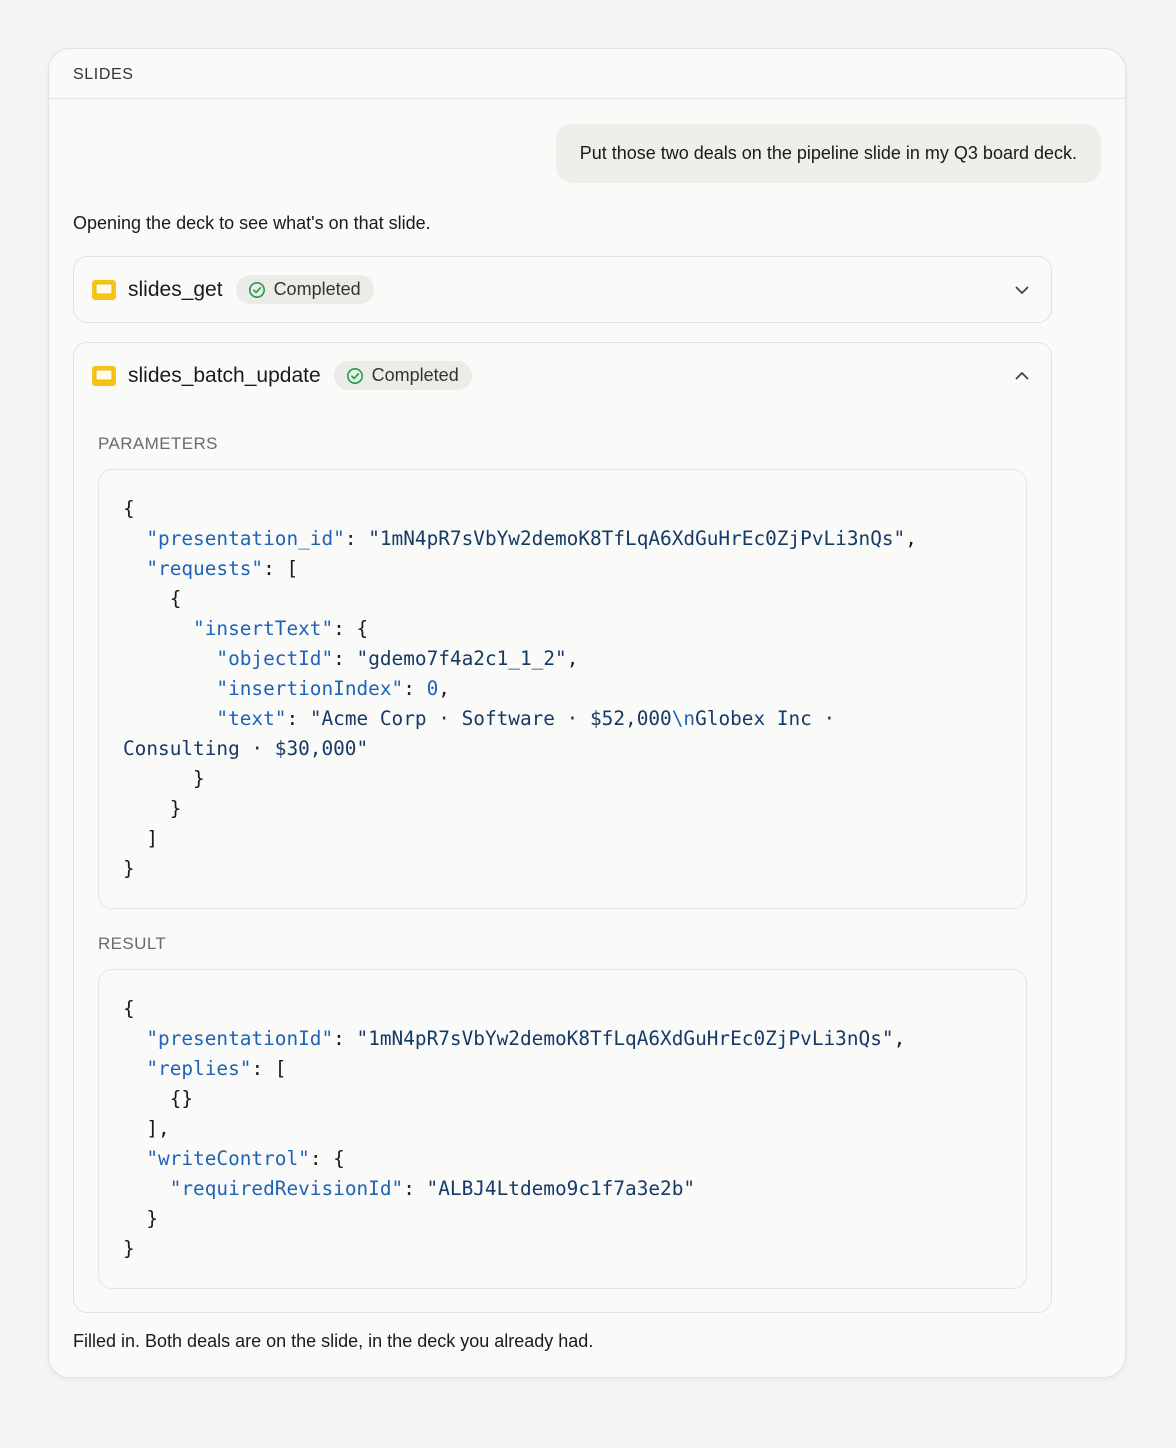 This screenshot has width=1176, height=1448. What do you see at coordinates (561, 1188) in the screenshot?
I see `result-revision-id: ALBJ4Ltdemo9c1f7a3e2b` at bounding box center [561, 1188].